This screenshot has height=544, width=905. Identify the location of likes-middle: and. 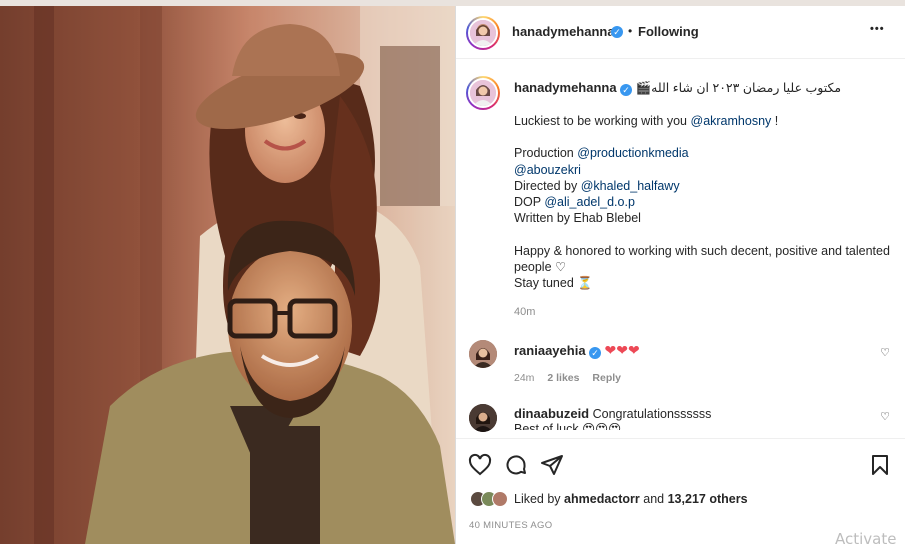
(654, 499).